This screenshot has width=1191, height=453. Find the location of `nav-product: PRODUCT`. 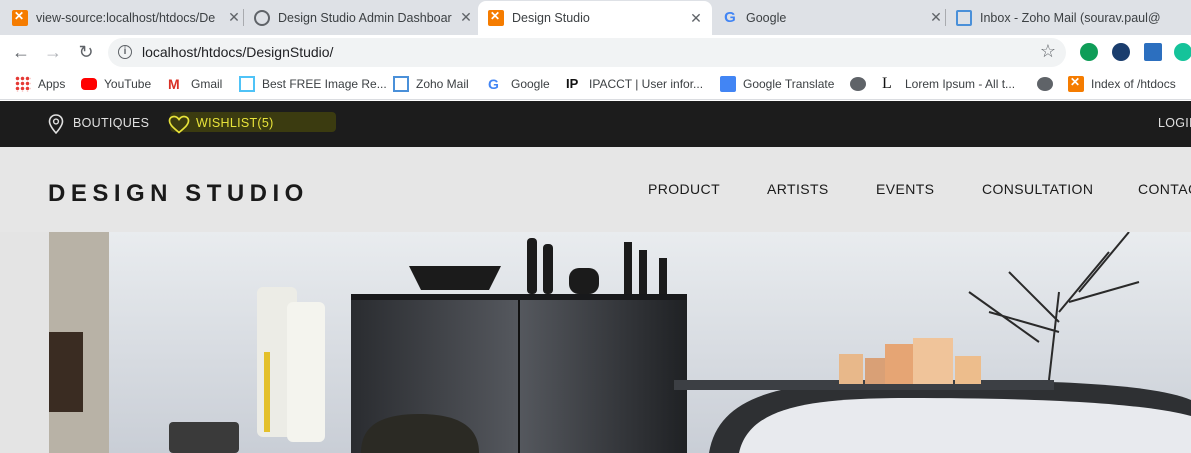

nav-product: PRODUCT is located at coordinates (684, 189).